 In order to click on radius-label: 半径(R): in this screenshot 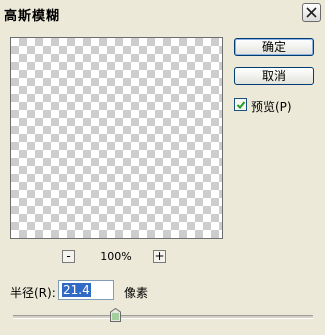, I will do `click(33, 293)`.